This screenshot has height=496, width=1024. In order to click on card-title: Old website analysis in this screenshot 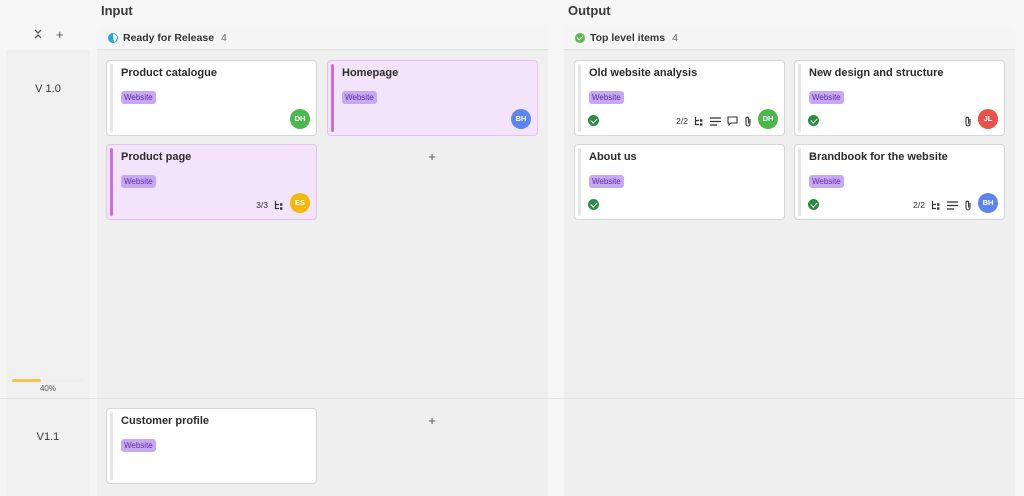, I will do `click(643, 73)`.